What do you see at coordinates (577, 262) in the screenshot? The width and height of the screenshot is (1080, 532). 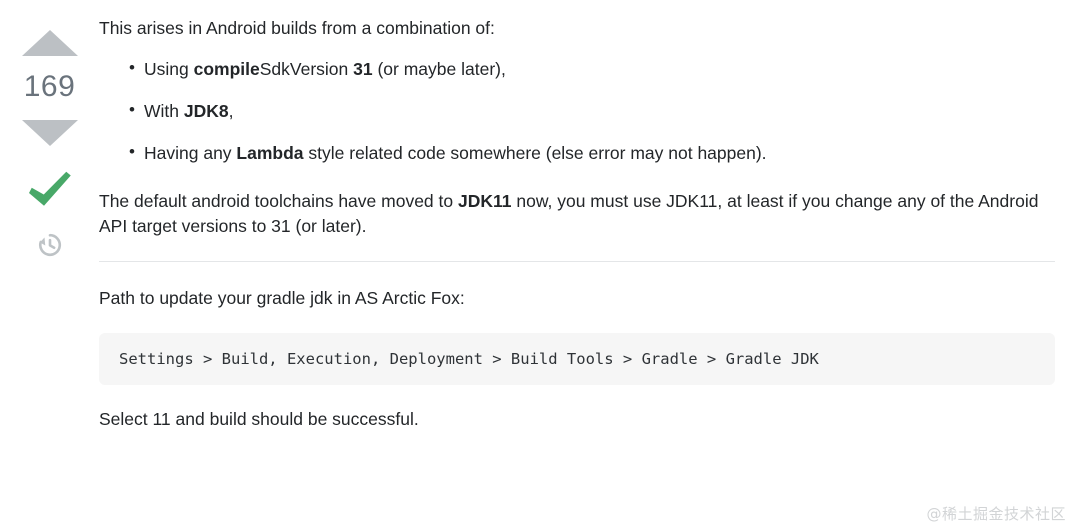 I see `section-divider` at bounding box center [577, 262].